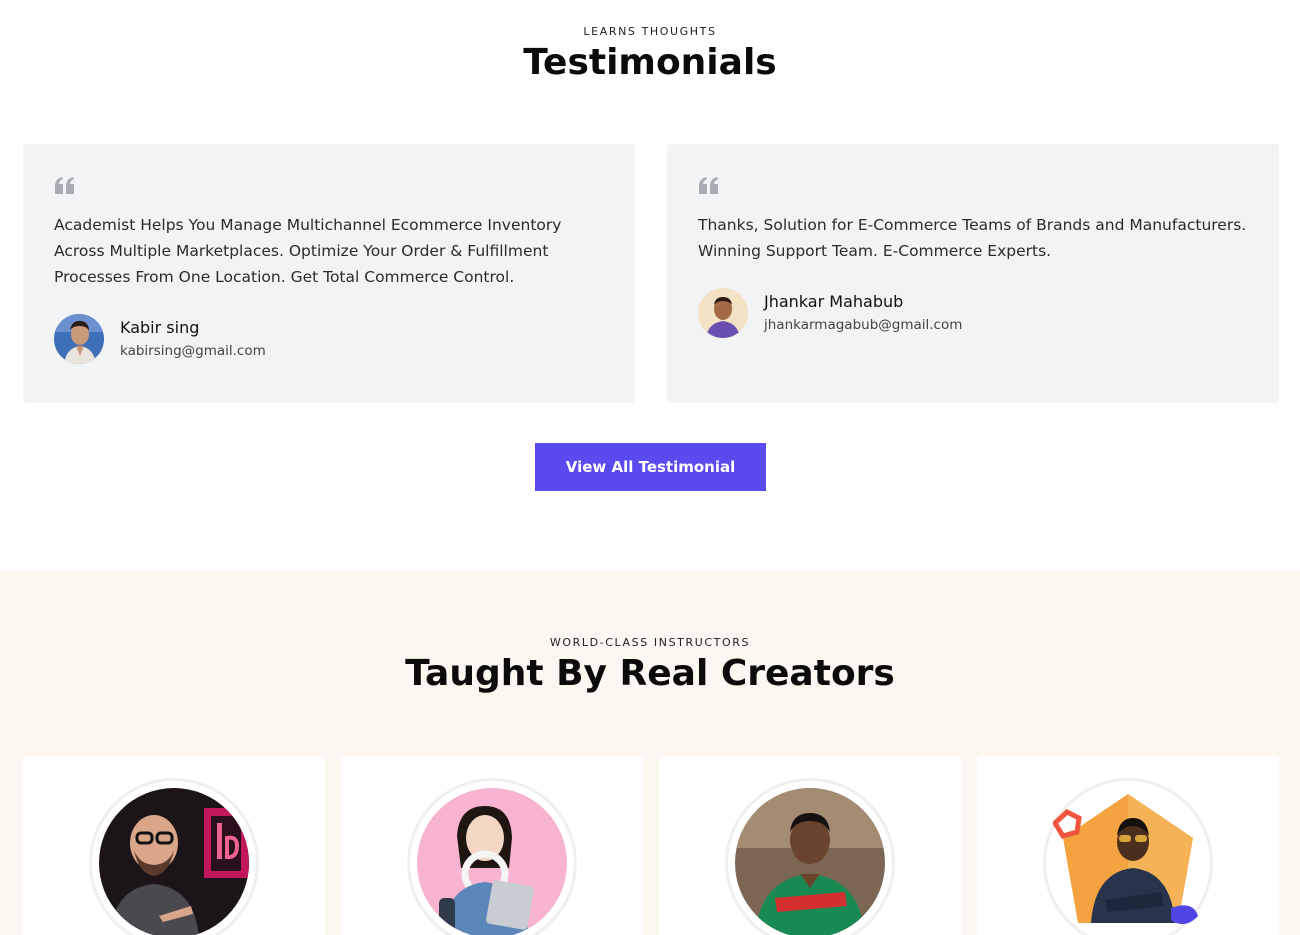 The image size is (1300, 935). Describe the element at coordinates (650, 642) in the screenshot. I see `instructors-eyebrow: WORLD-CLASS INSTRUCTORS` at that location.